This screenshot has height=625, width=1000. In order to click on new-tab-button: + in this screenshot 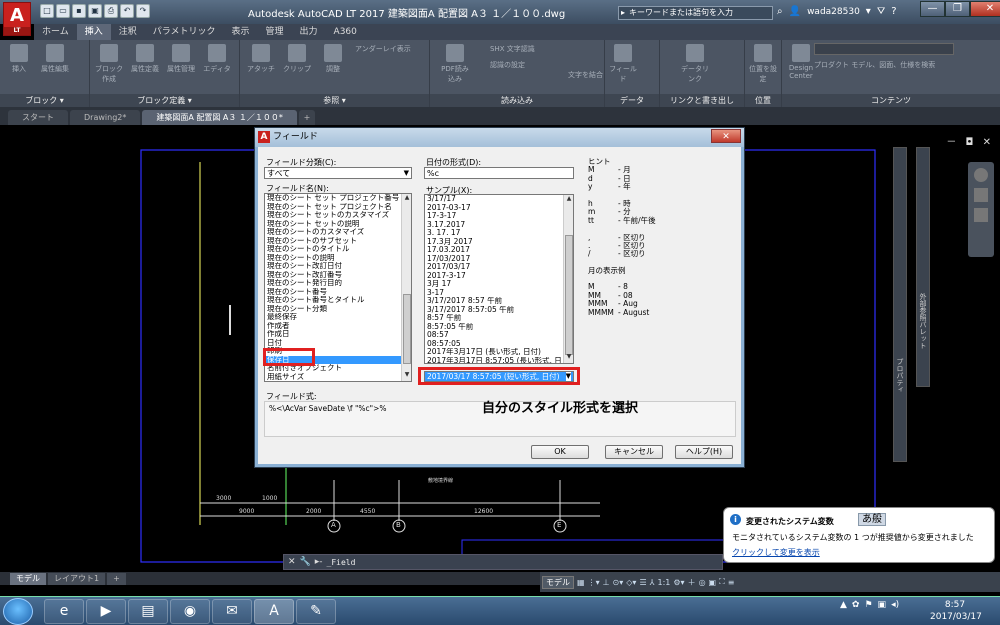, I will do `click(306, 117)`.